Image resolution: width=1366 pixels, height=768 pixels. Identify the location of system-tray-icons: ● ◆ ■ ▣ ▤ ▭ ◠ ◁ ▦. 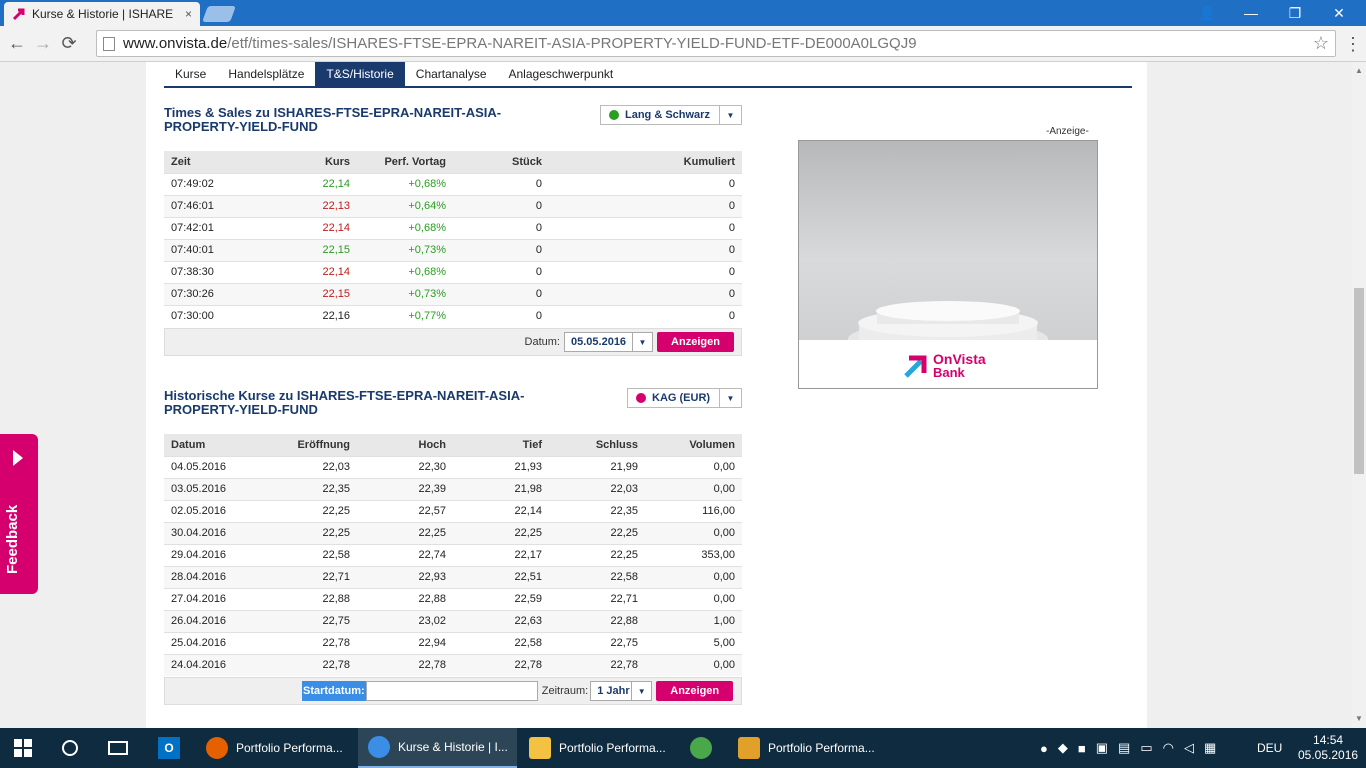
(1128, 748).